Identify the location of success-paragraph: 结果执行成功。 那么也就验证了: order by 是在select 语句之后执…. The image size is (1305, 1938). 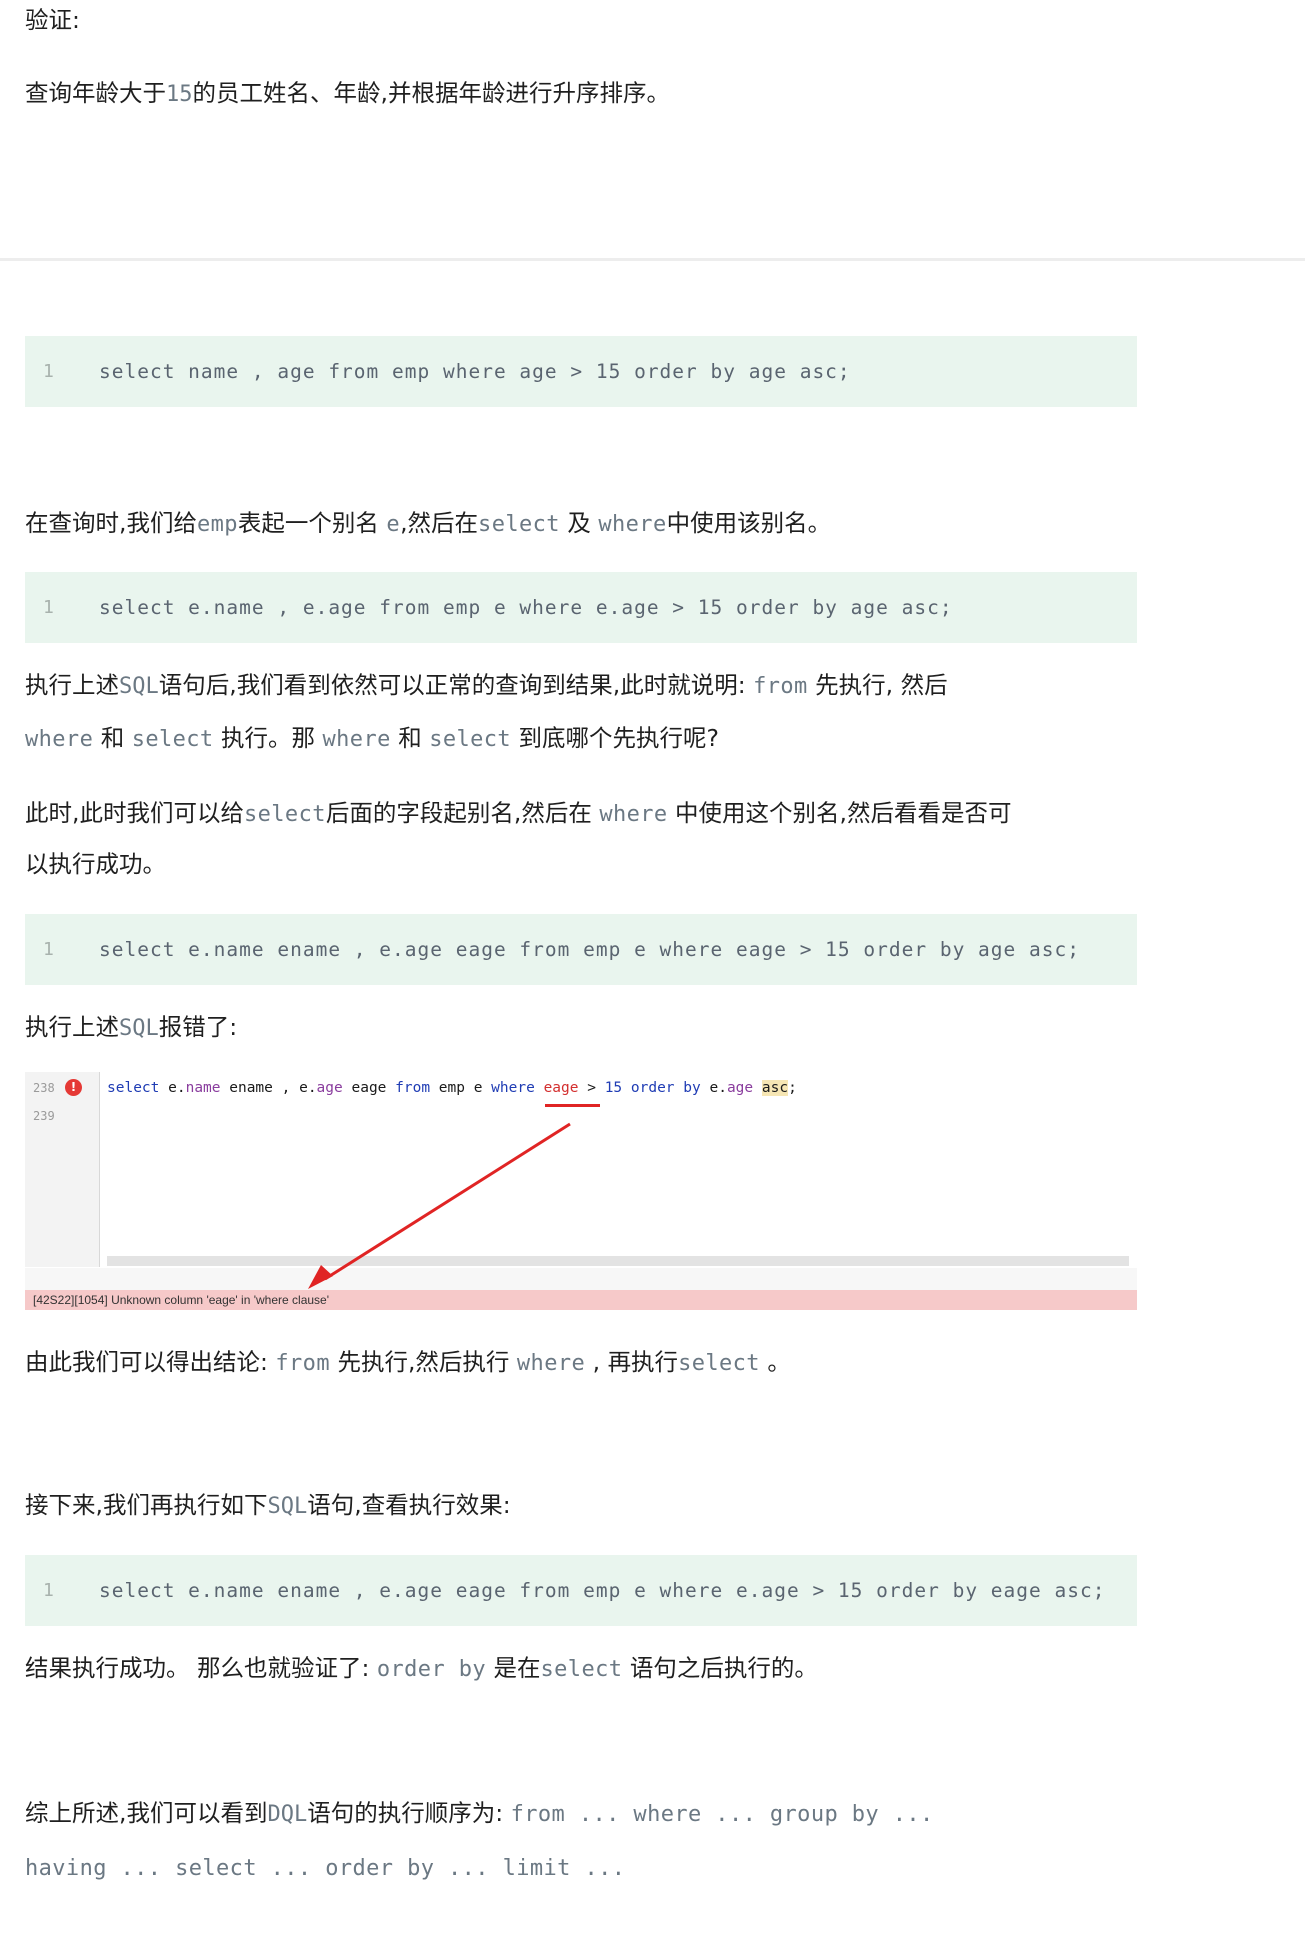
(421, 1668).